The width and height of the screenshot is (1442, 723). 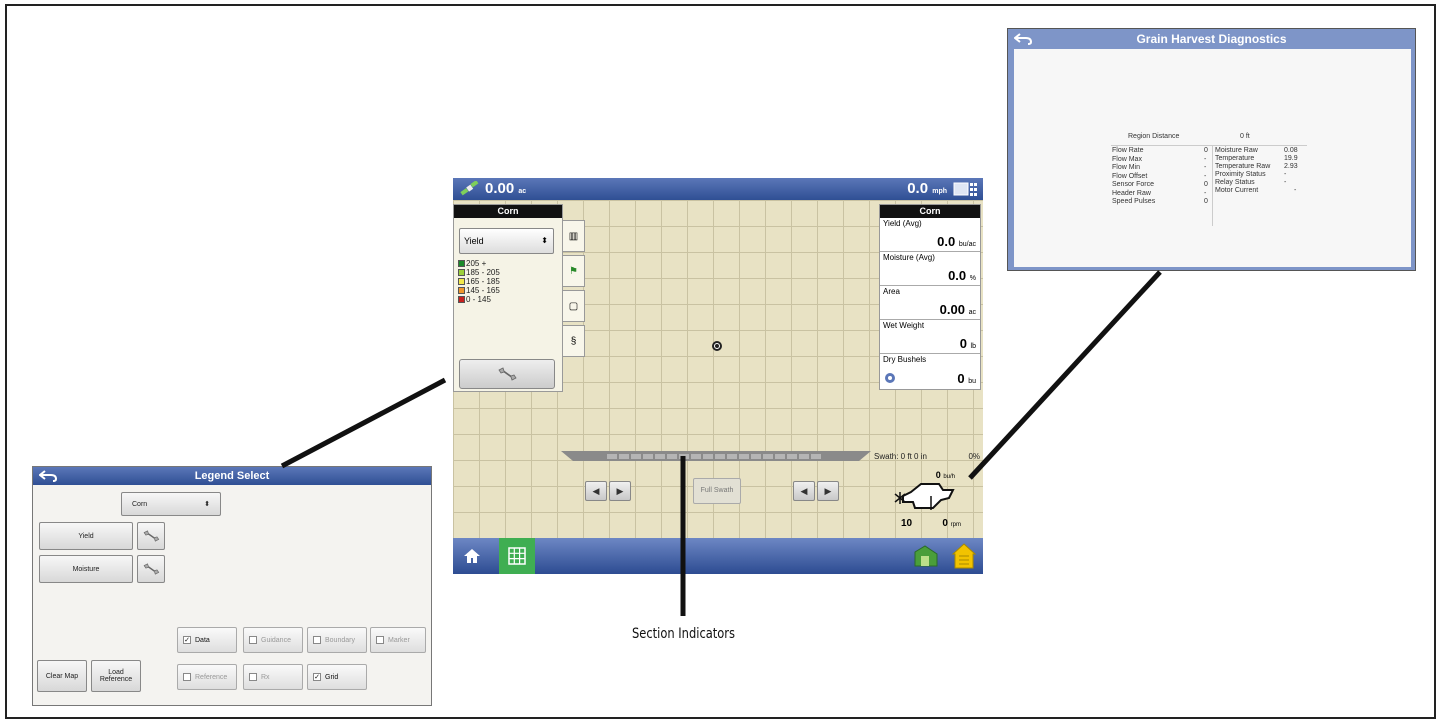 I want to click on diagnostics-column-divider, so click(x=1212, y=186).